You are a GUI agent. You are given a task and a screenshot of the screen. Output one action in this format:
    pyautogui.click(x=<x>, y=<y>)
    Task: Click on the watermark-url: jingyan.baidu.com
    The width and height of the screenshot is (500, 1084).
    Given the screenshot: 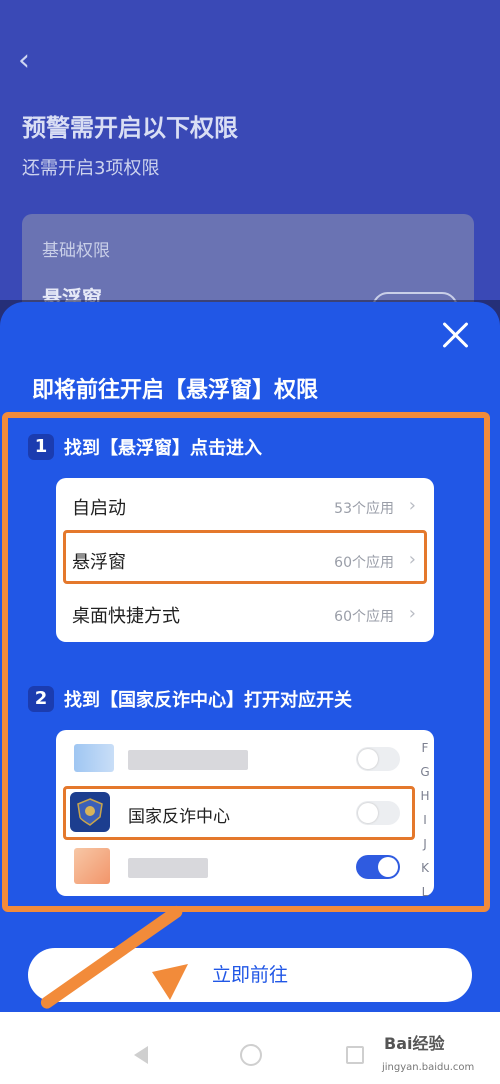 What is the action you would take?
    pyautogui.click(x=428, y=1067)
    